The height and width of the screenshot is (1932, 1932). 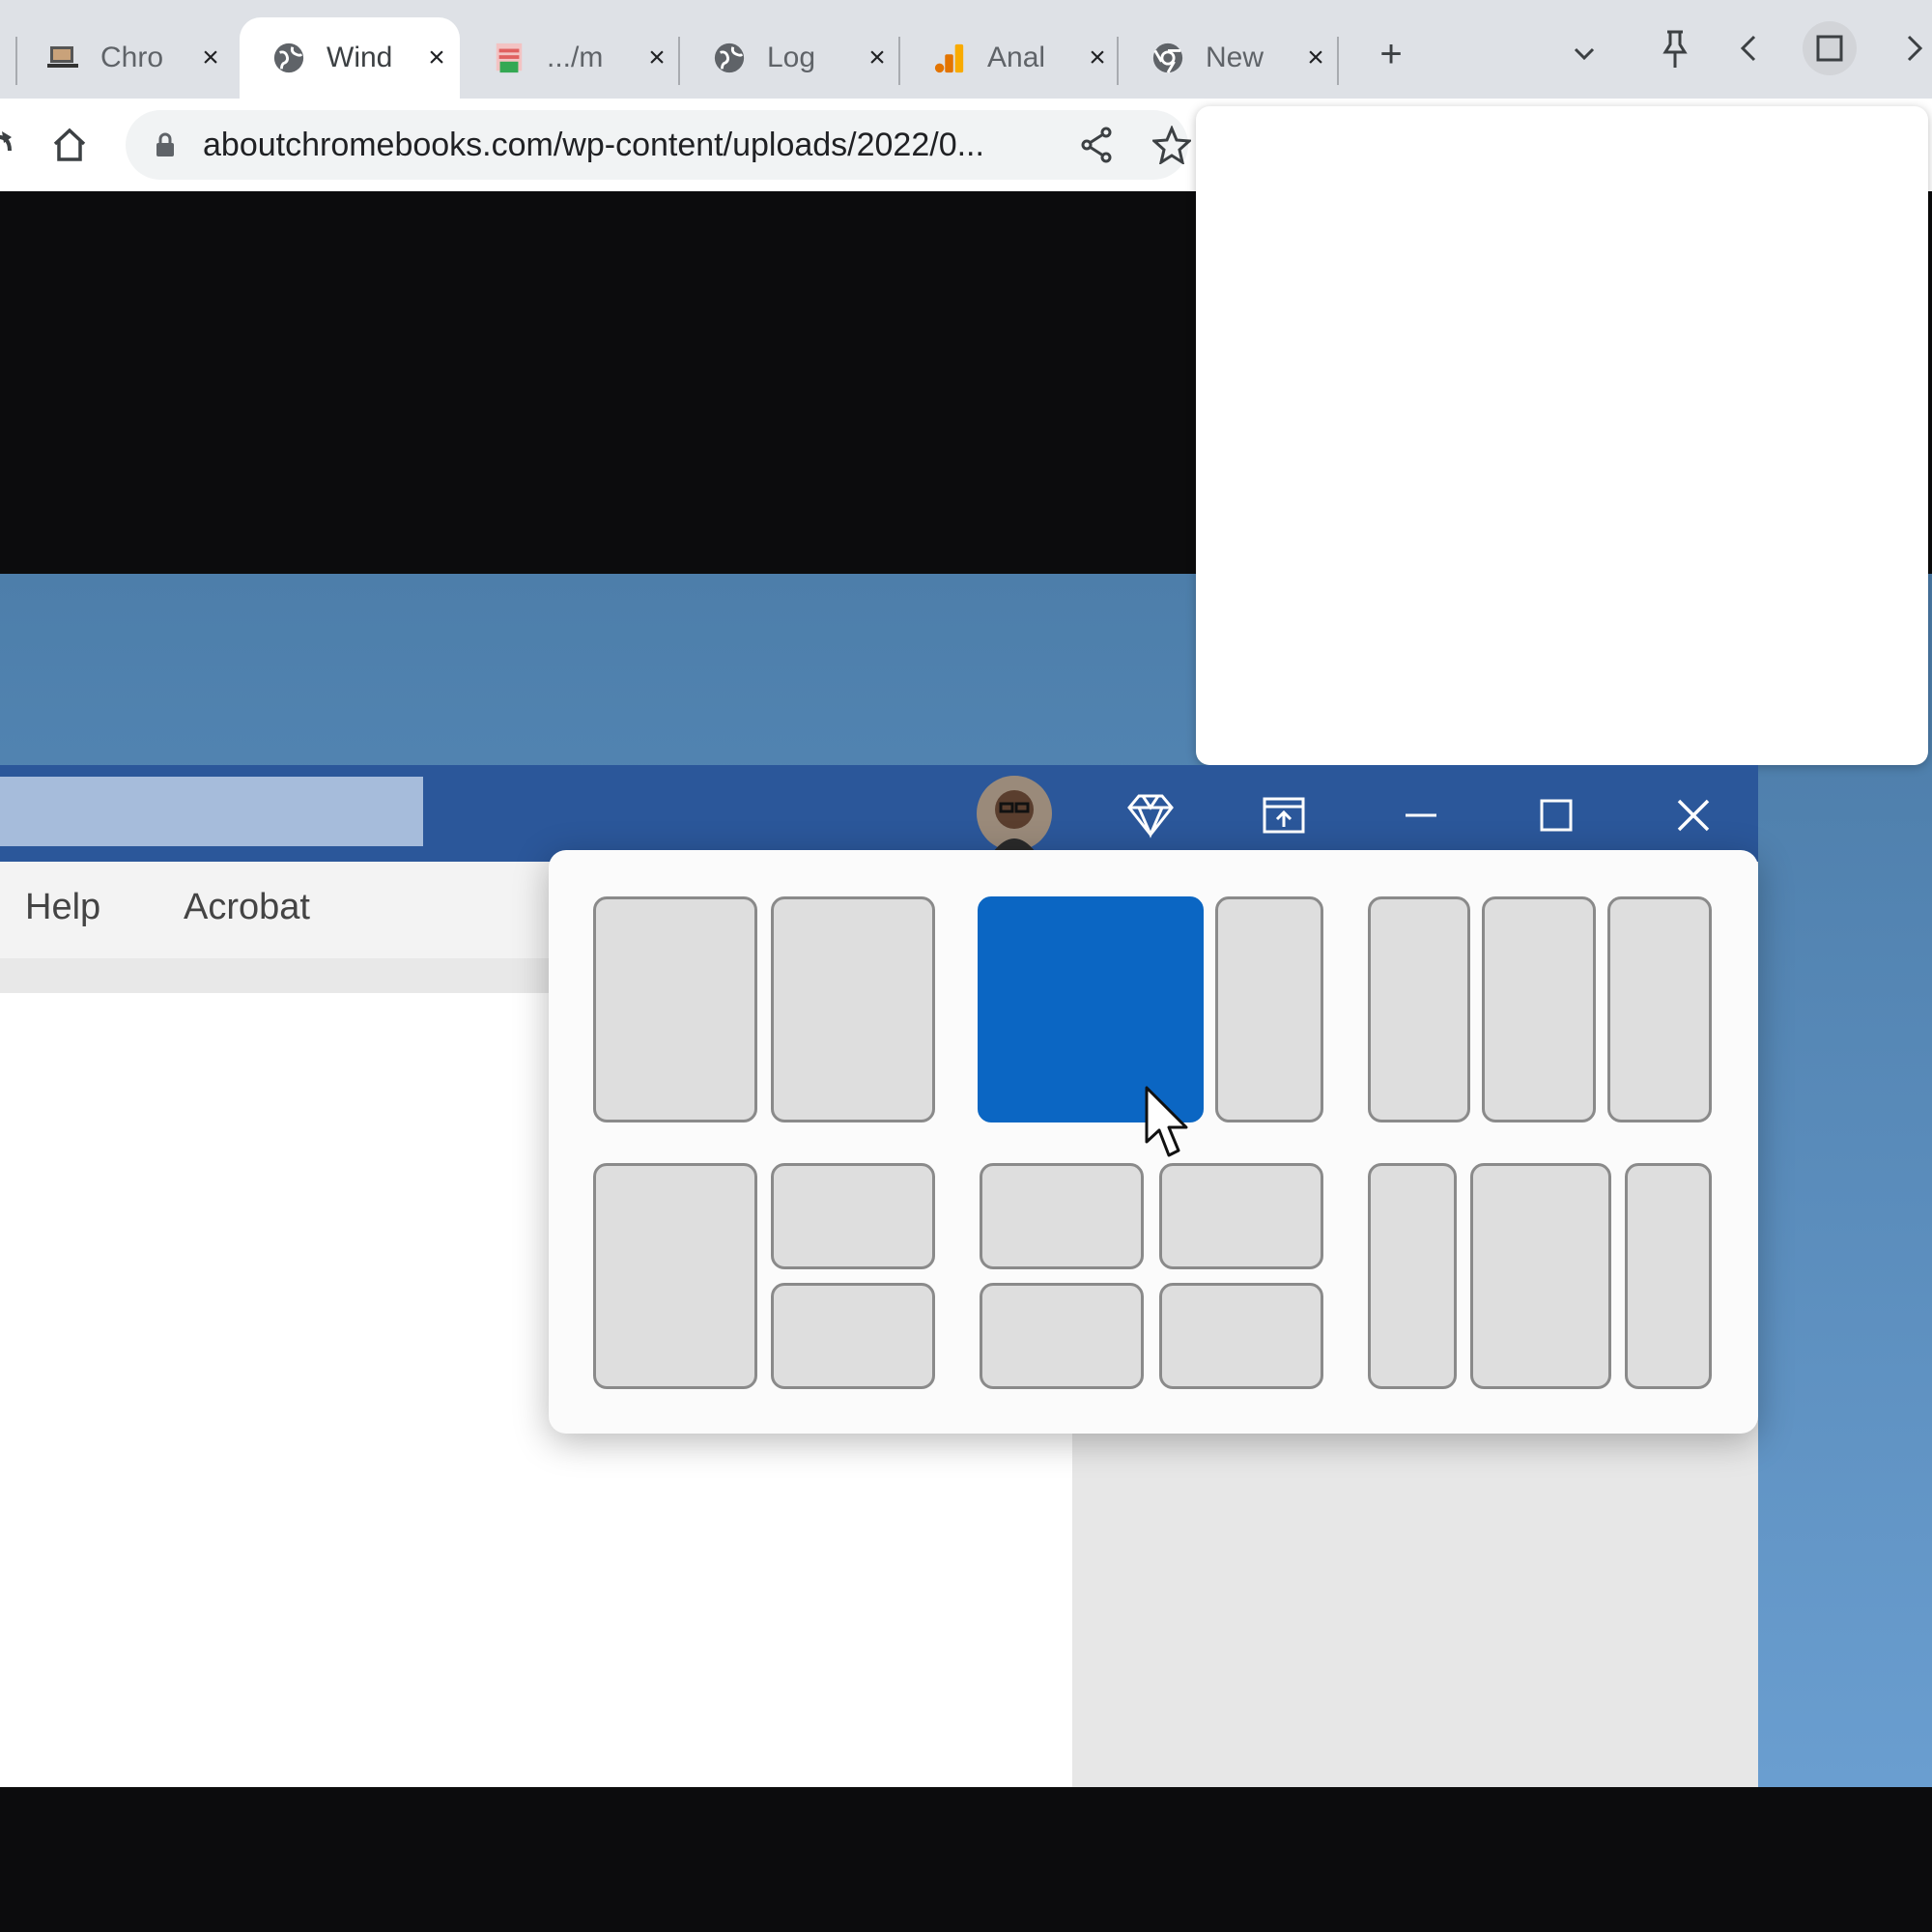 What do you see at coordinates (675, 1009) in the screenshot?
I see `snap-zone-layout1-left` at bounding box center [675, 1009].